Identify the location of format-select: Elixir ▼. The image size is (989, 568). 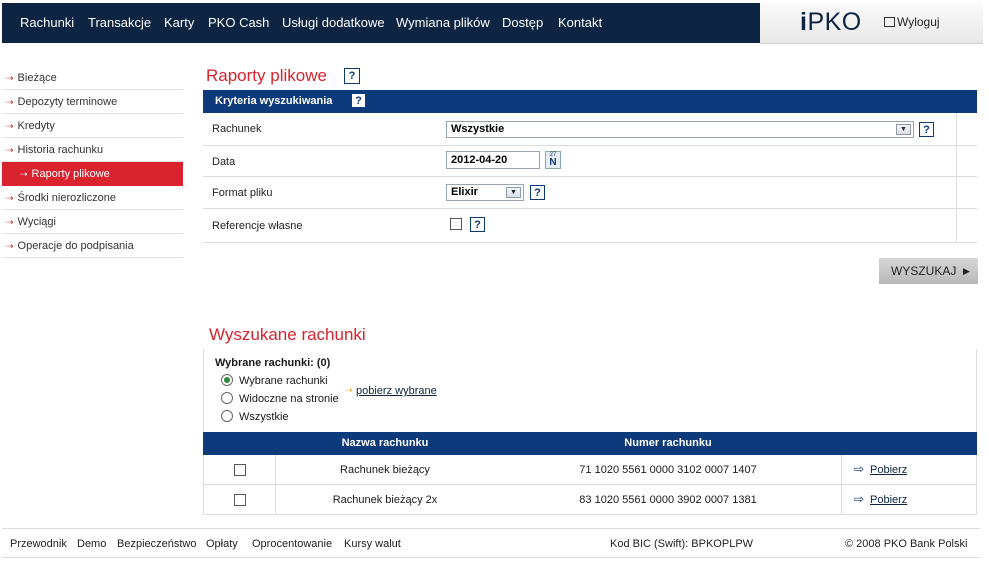
(485, 192).